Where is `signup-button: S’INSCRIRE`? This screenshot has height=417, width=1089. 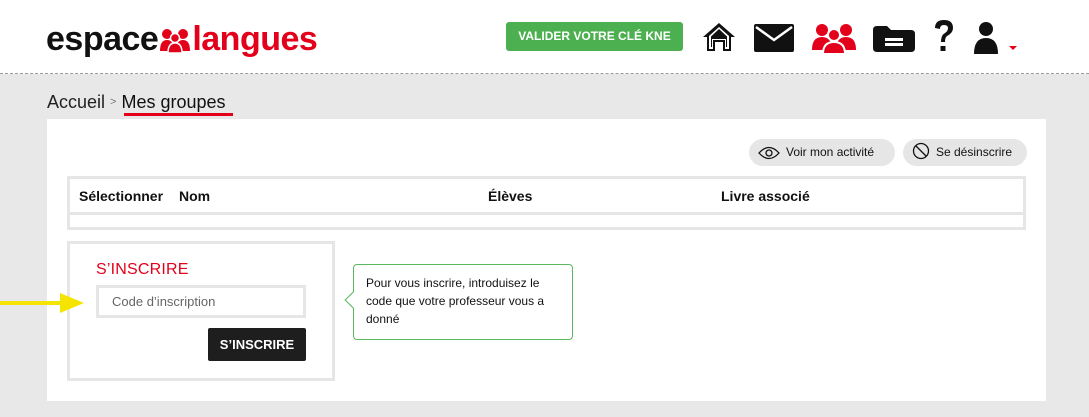
signup-button: S’INSCRIRE is located at coordinates (257, 344).